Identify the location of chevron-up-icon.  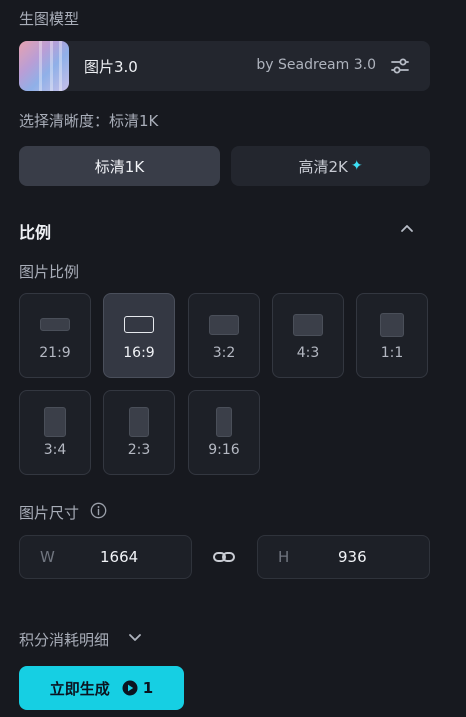
(407, 228).